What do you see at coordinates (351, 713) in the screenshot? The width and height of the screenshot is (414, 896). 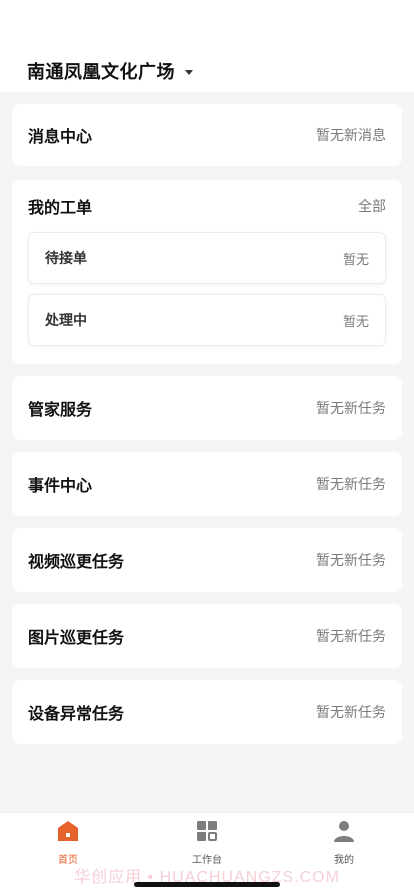 I see `device-anomaly-status: 暂无新任务` at bounding box center [351, 713].